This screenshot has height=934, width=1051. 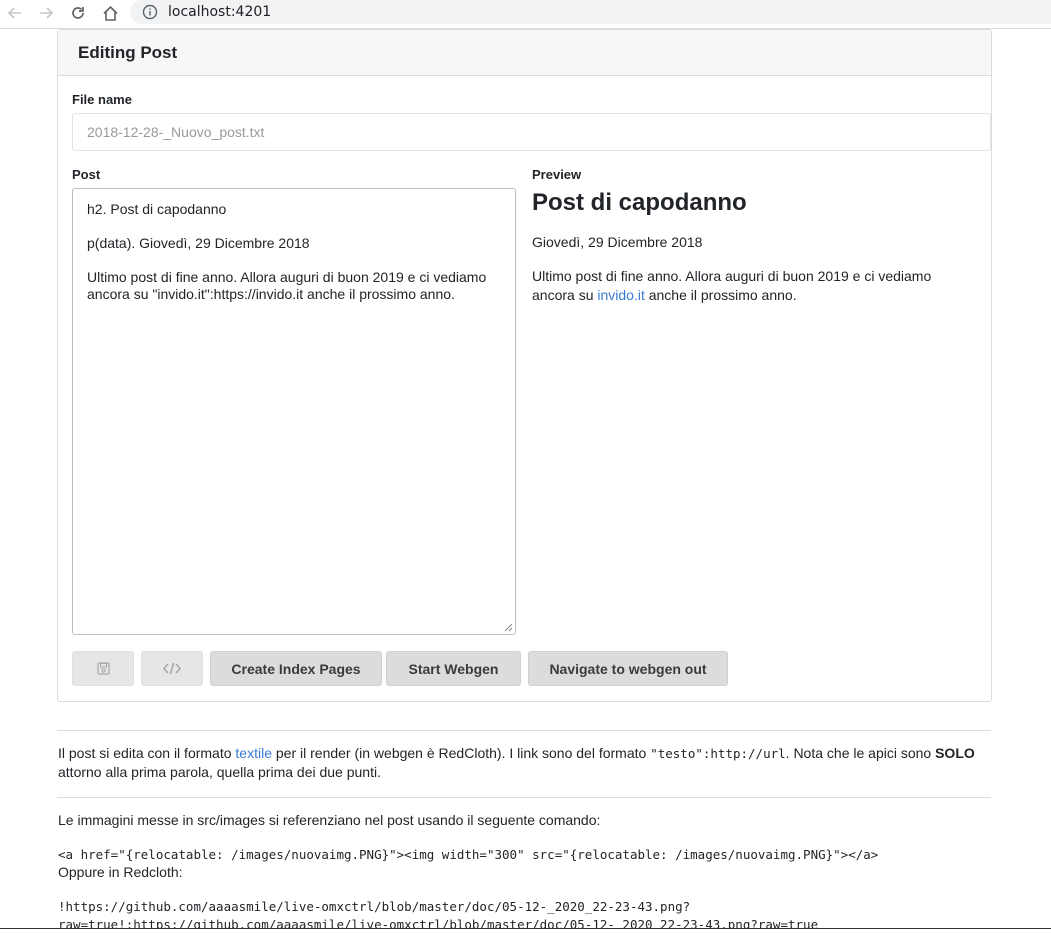 I want to click on address-bar: localhost:4201, so click(x=590, y=12).